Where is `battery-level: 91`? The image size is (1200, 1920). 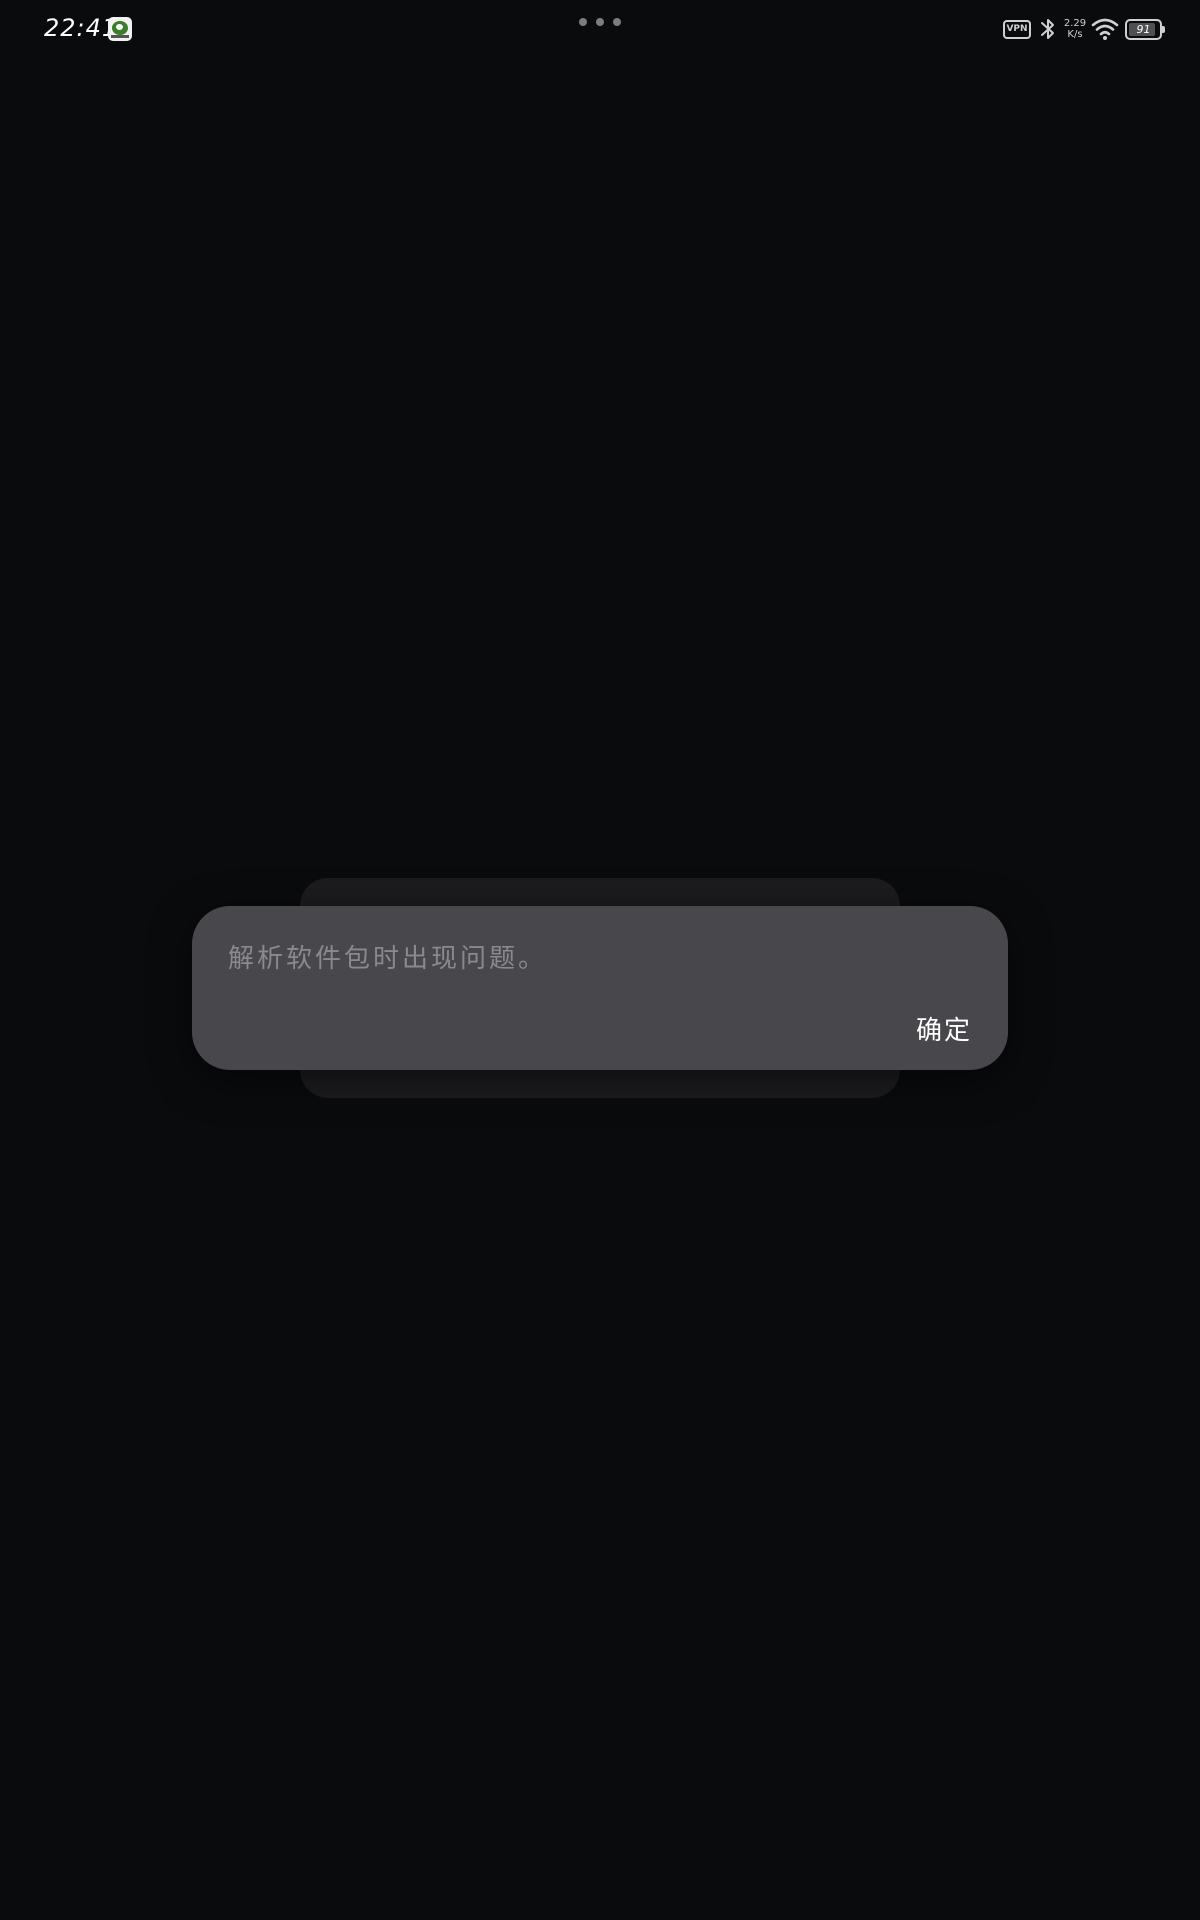 battery-level: 91 is located at coordinates (1143, 29).